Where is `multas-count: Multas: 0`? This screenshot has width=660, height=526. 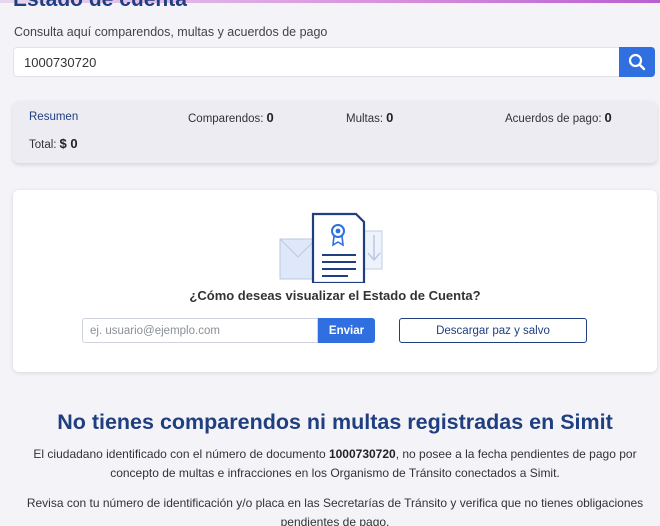 multas-count: Multas: 0 is located at coordinates (369, 117).